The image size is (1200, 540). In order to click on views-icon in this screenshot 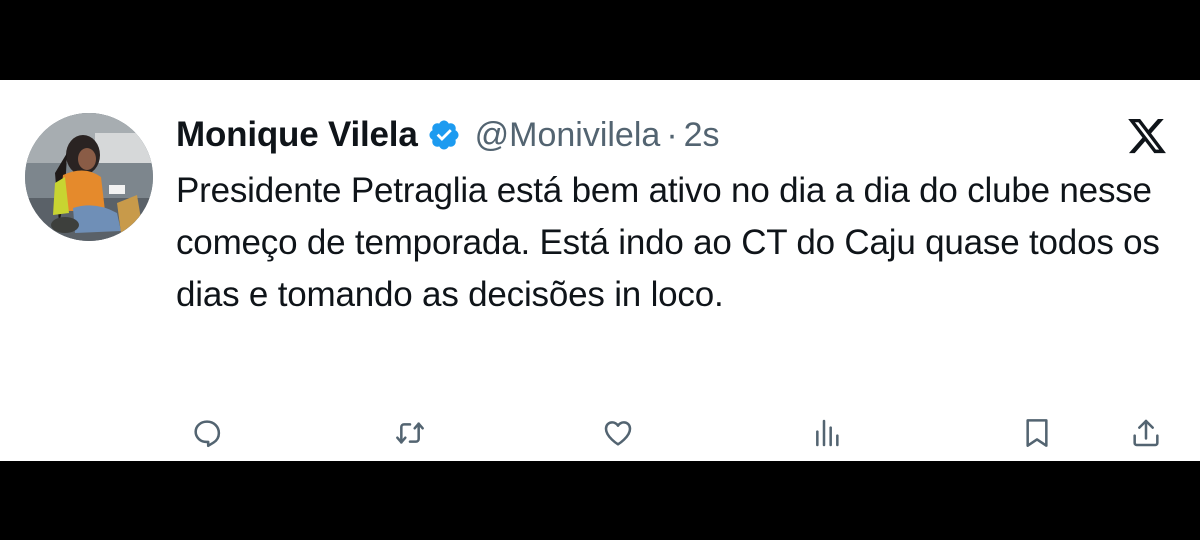, I will do `click(827, 433)`.